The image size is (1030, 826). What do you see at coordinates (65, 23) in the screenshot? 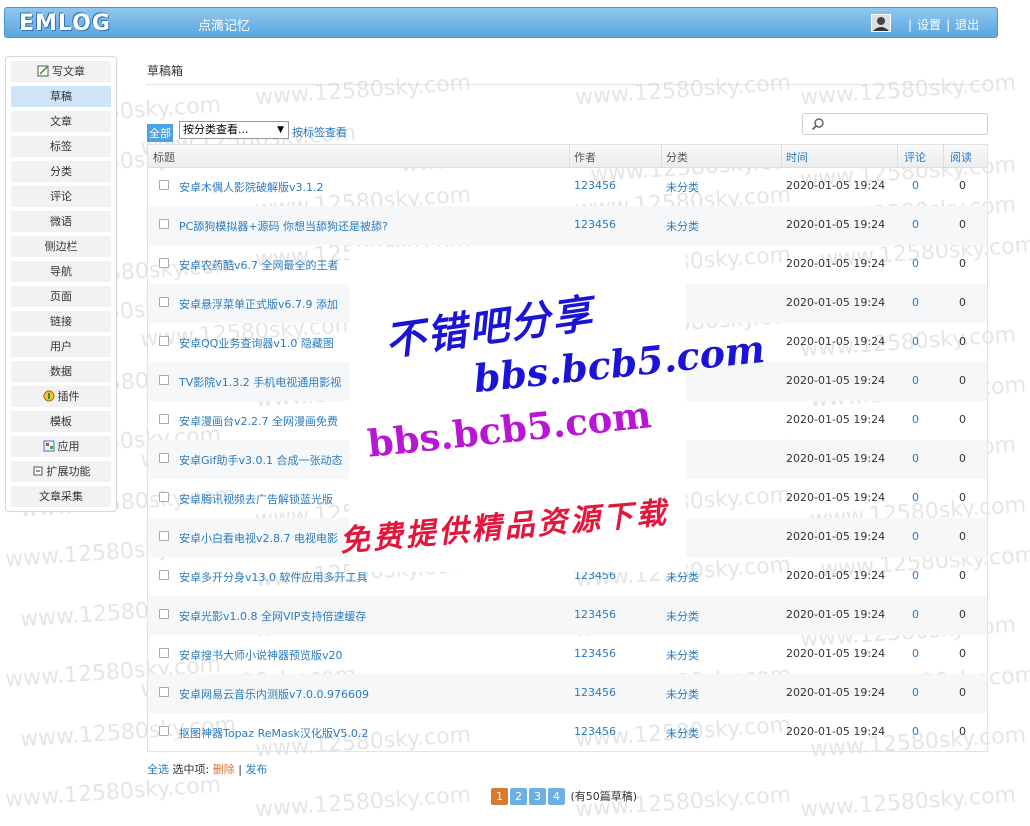
I see `emlog-logo: EMLOG` at bounding box center [65, 23].